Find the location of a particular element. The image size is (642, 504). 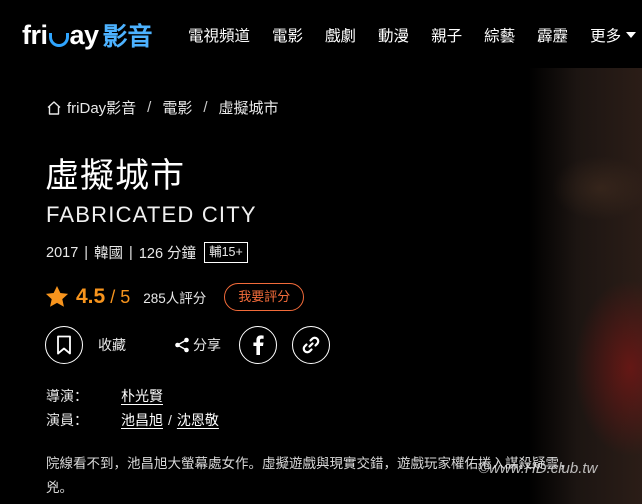

share-button: 分享 is located at coordinates (197, 345).